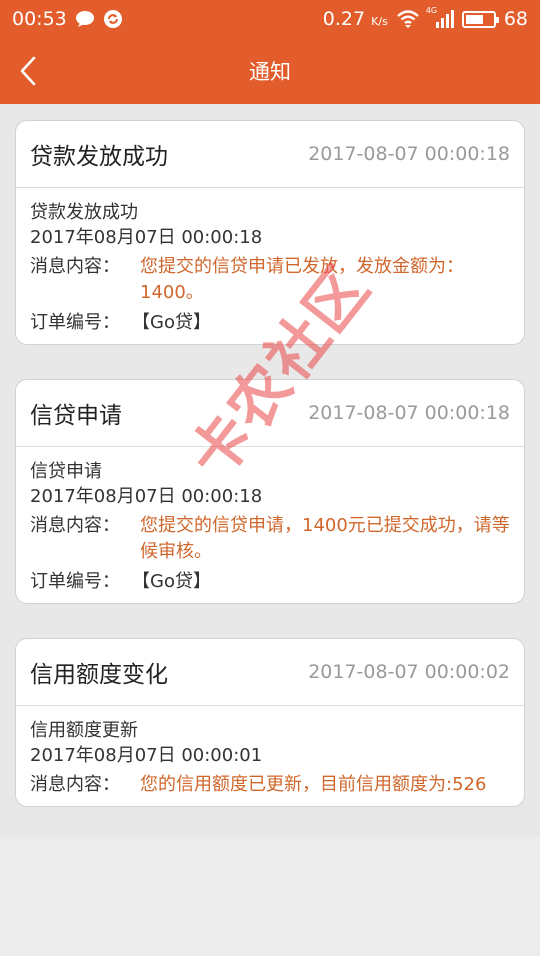 The height and width of the screenshot is (956, 540). Describe the element at coordinates (431, 10) in the screenshot. I see `network-type: 4G` at that location.